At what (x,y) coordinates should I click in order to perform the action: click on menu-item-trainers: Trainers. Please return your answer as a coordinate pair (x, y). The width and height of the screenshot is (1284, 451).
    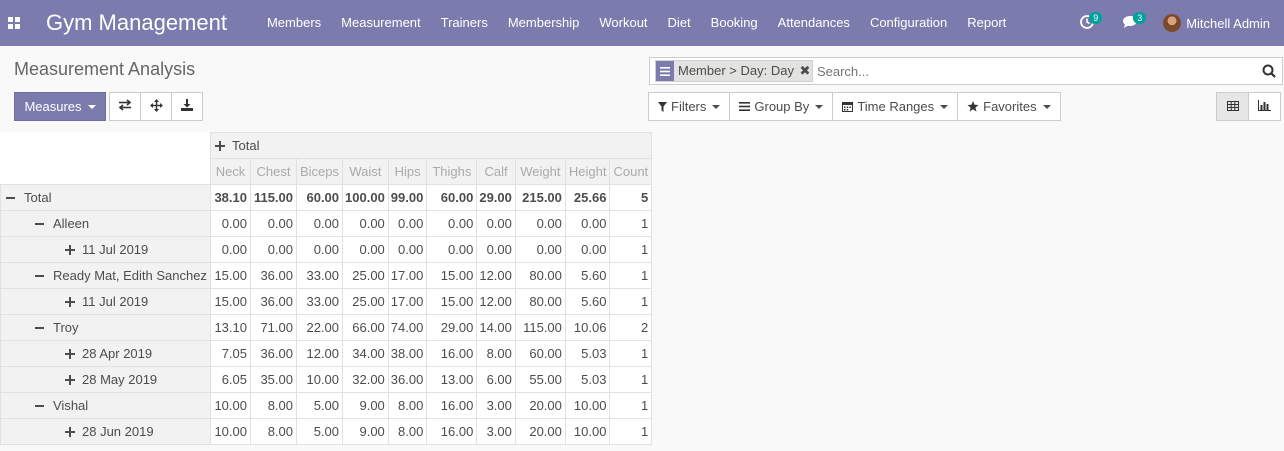
    Looking at the image, I should click on (464, 23).